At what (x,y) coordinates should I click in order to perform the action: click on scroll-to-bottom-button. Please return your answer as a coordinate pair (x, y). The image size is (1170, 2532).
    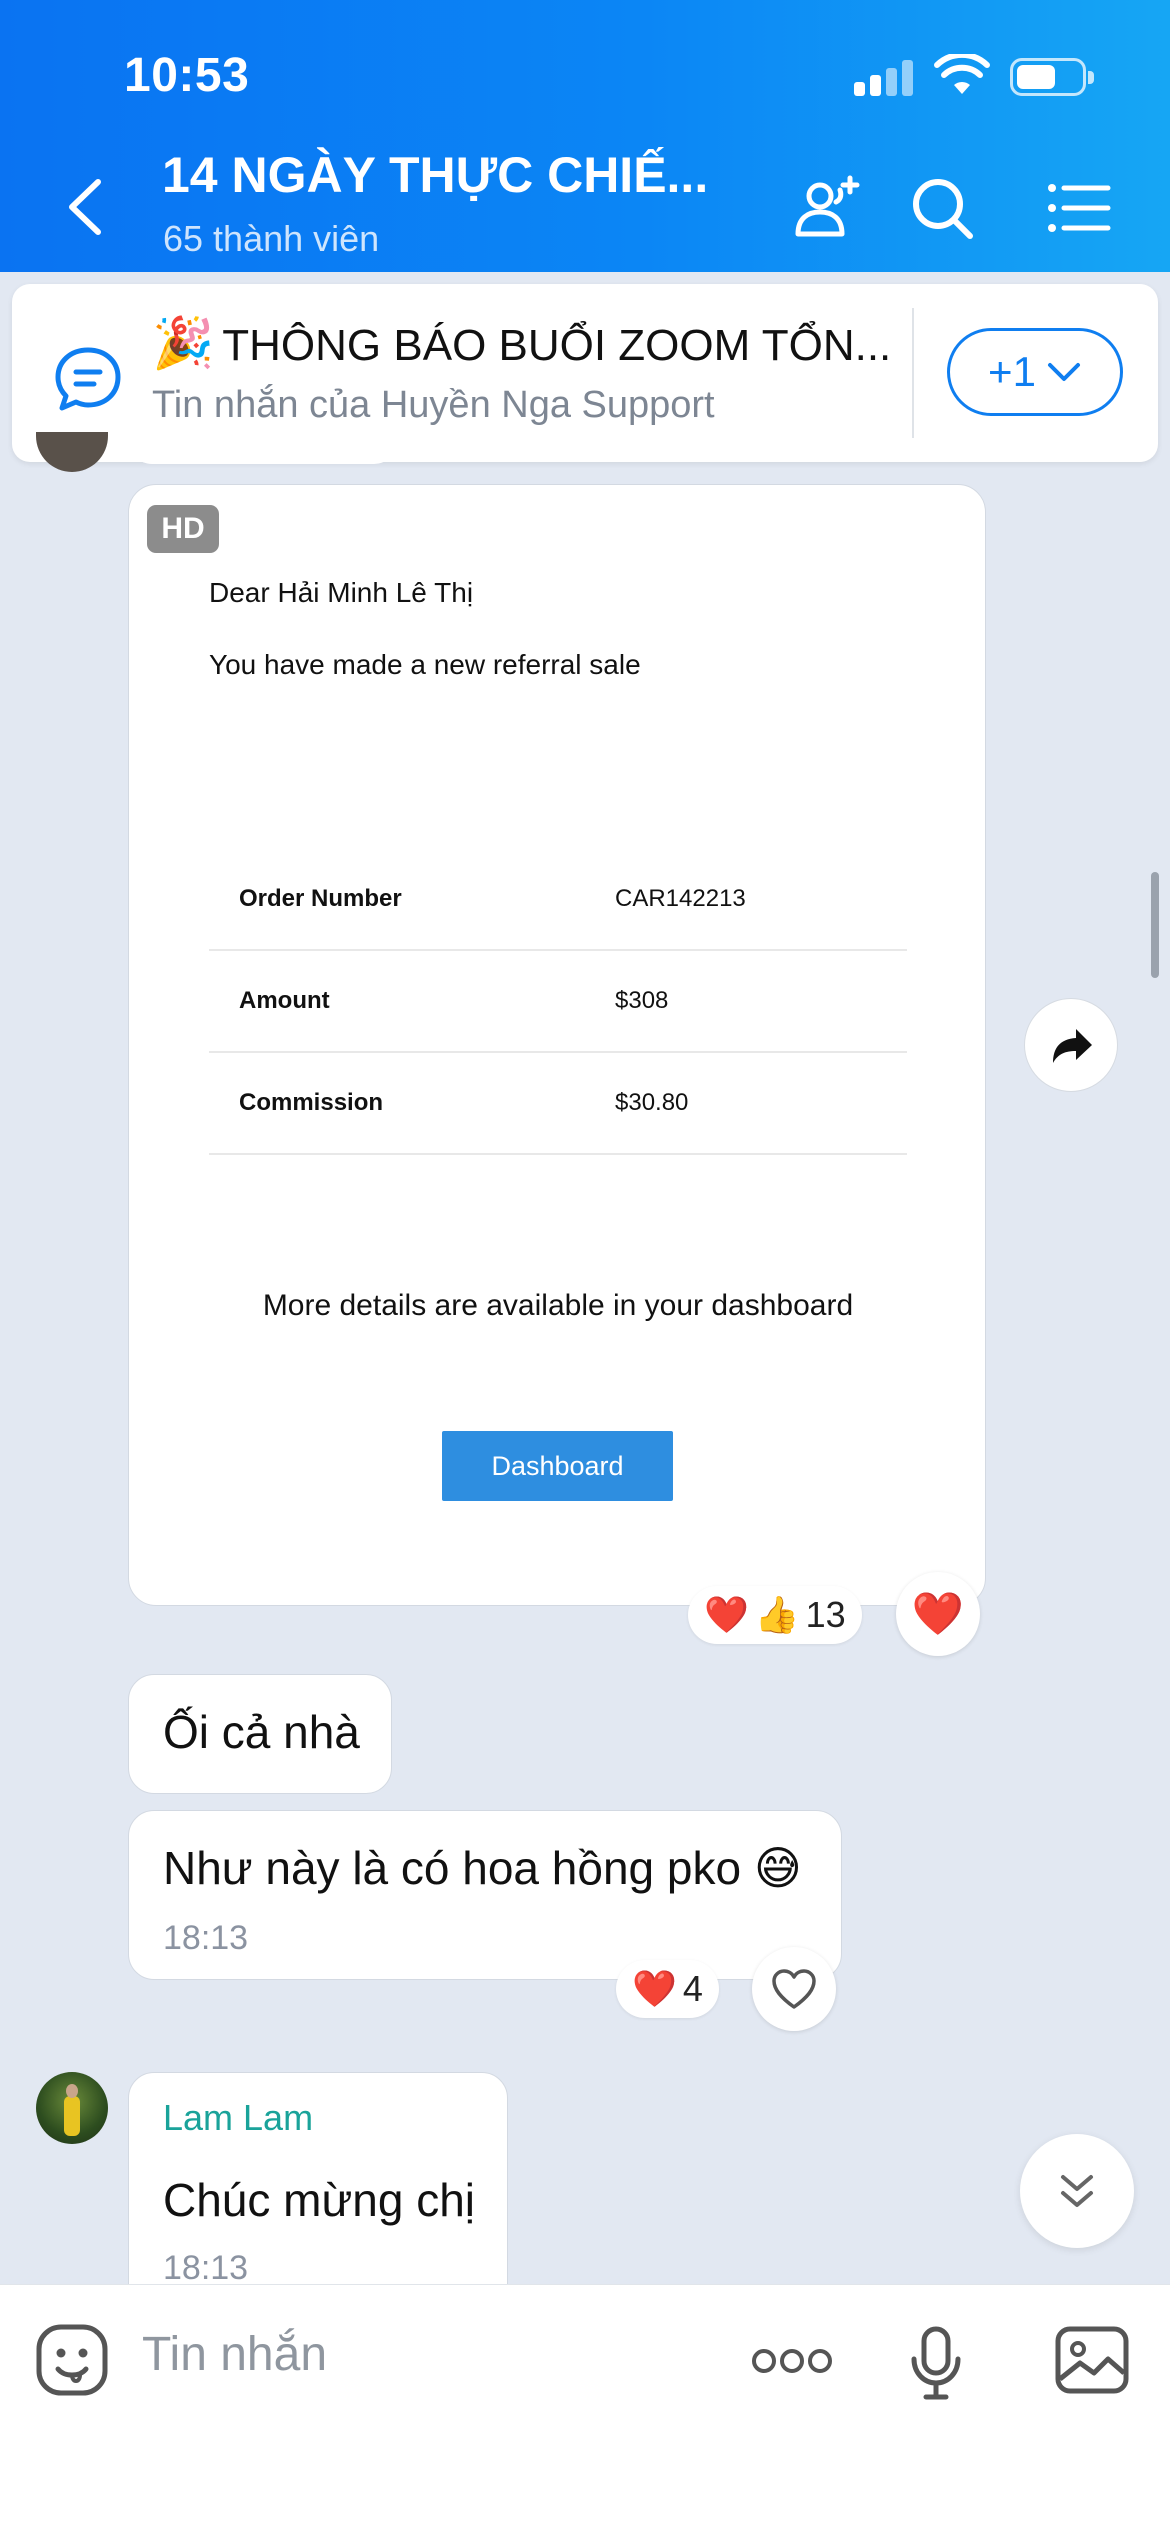
    Looking at the image, I should click on (1077, 2191).